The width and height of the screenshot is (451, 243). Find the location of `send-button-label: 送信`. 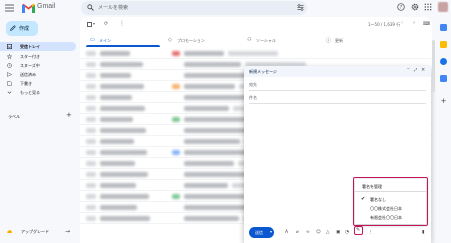

send-button-label: 送信 is located at coordinates (259, 232).